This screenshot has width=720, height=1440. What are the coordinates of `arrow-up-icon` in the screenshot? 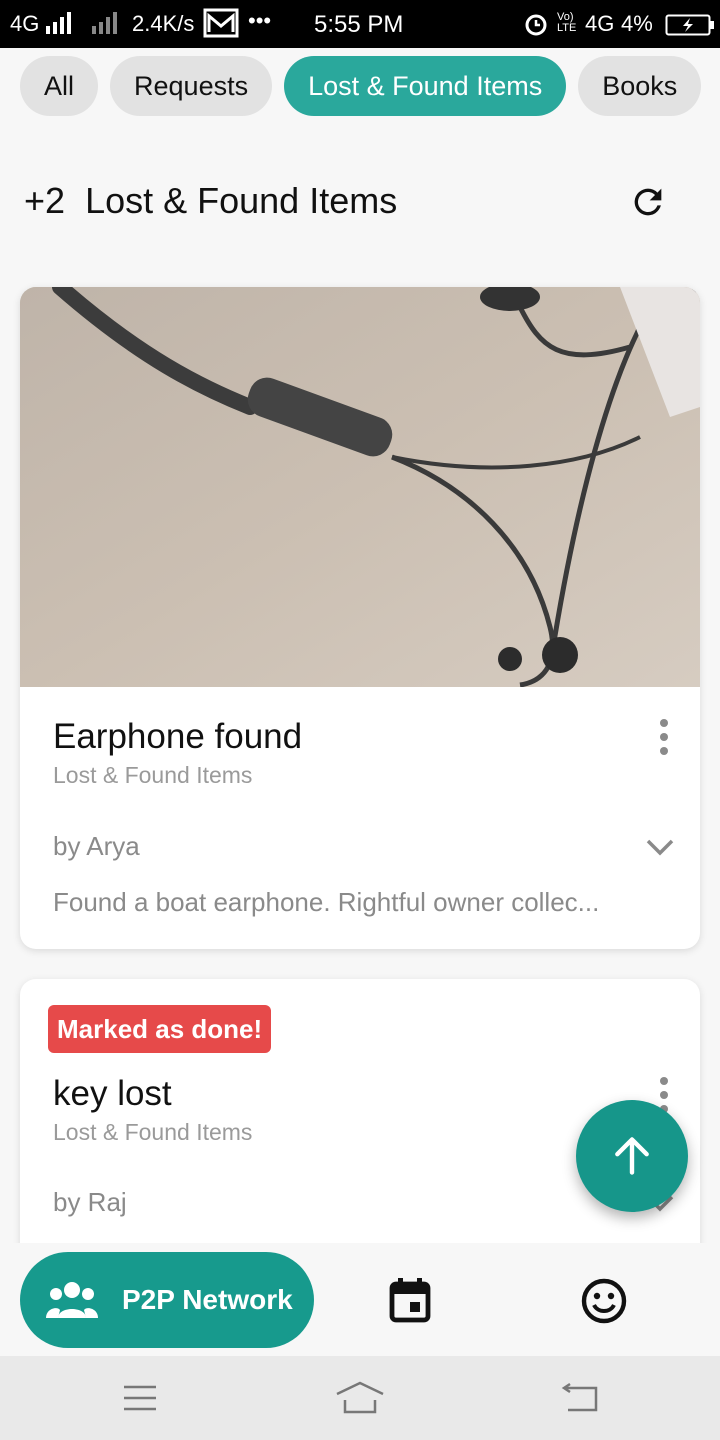 It's located at (632, 1156).